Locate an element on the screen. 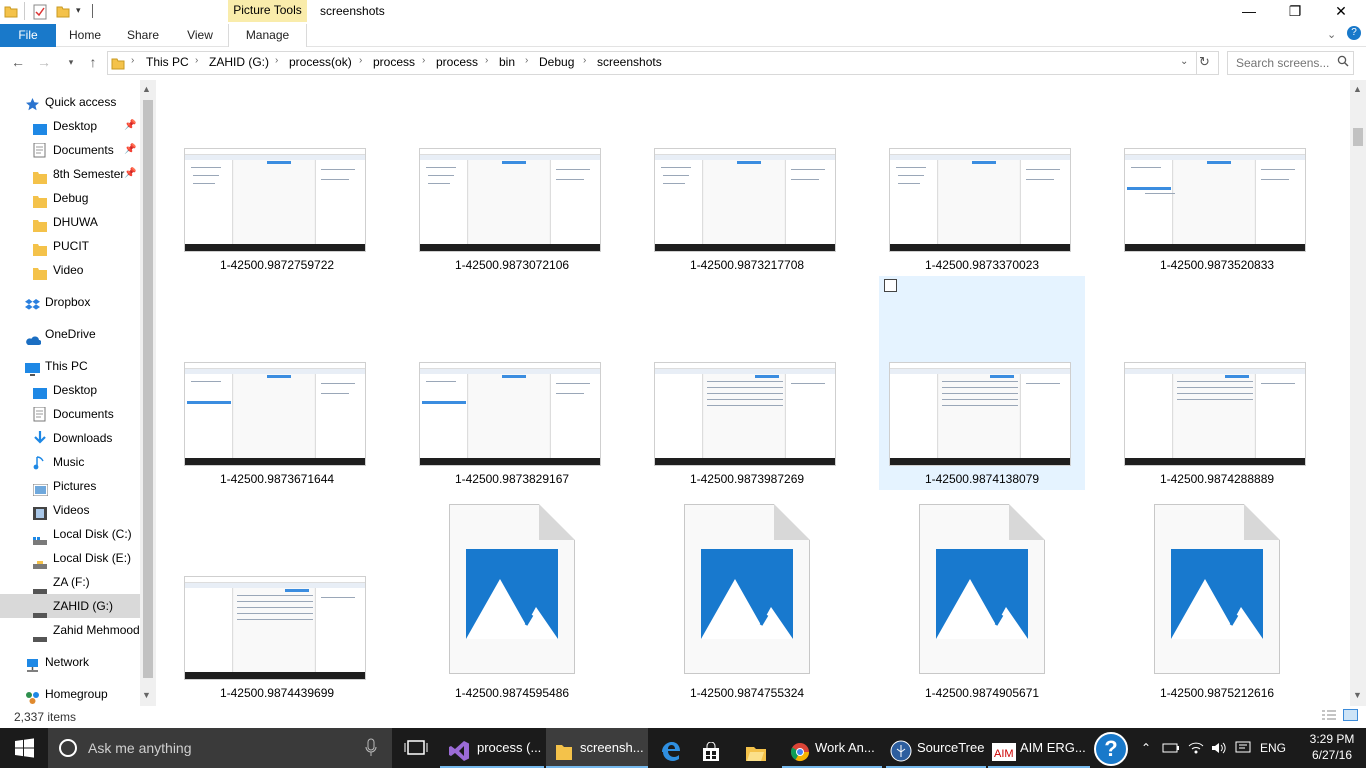 The width and height of the screenshot is (1366, 768). qat-dropdown-icon: ▾ is located at coordinates (78, 10).